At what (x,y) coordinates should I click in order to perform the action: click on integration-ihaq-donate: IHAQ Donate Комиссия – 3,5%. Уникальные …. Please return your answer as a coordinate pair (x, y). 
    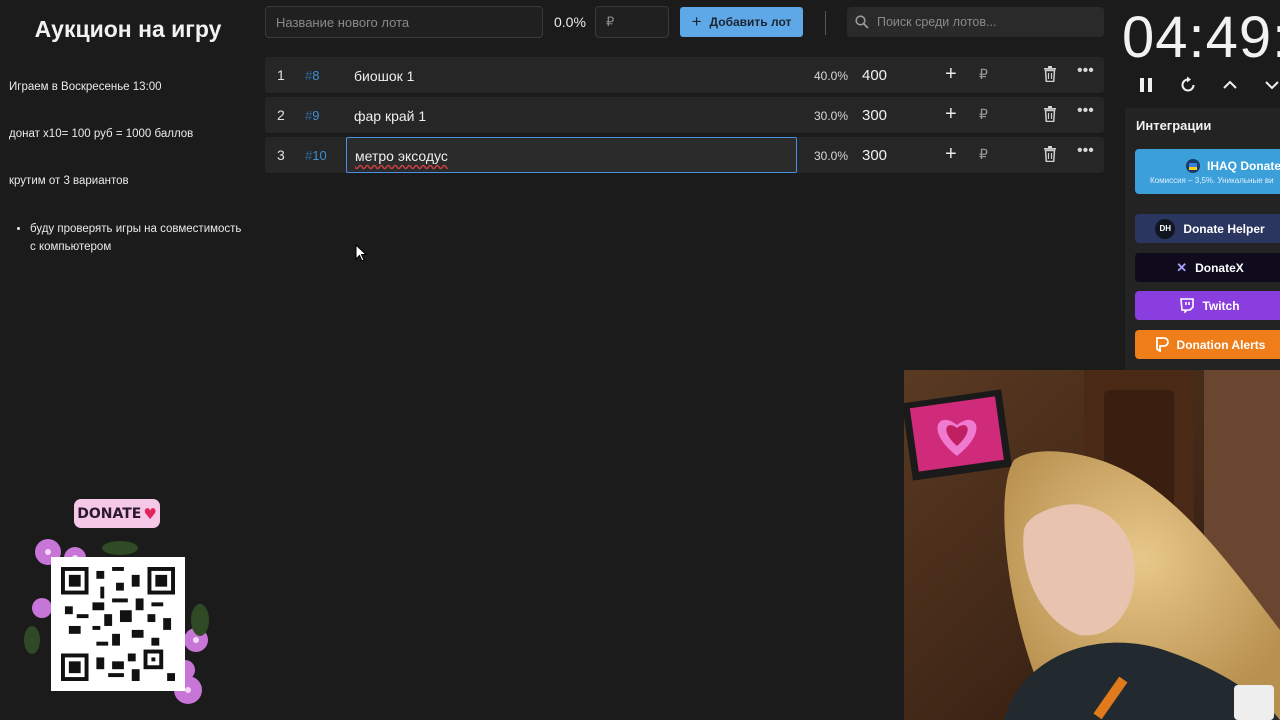
    Looking at the image, I should click on (1207, 171).